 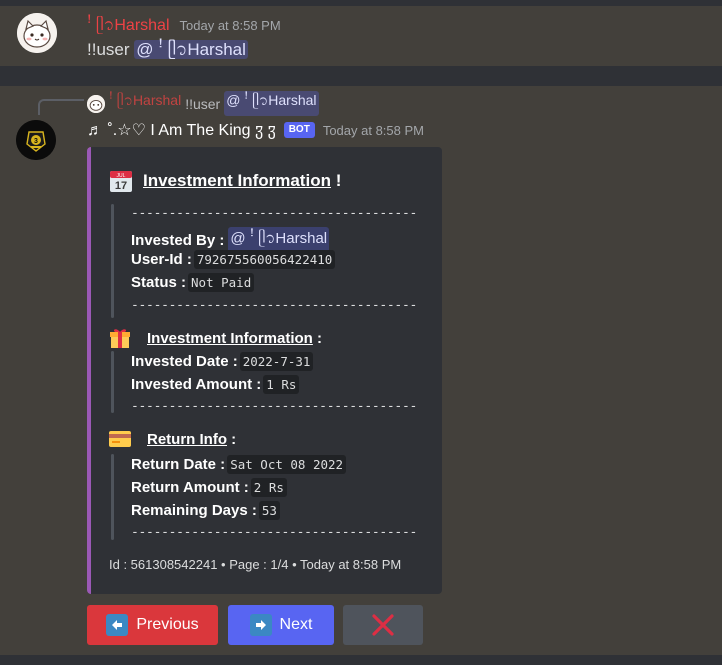 I want to click on close-button, so click(x=383, y=625).